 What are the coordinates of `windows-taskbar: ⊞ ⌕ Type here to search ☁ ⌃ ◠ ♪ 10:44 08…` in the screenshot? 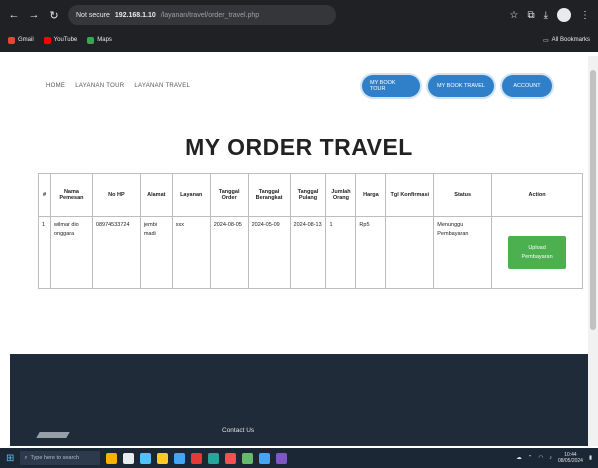 It's located at (299, 458).